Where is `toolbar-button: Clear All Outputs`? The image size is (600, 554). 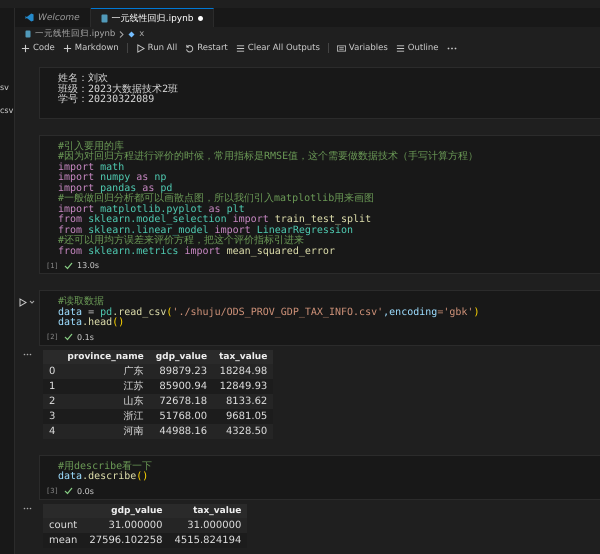
toolbar-button: Clear All Outputs is located at coordinates (278, 48).